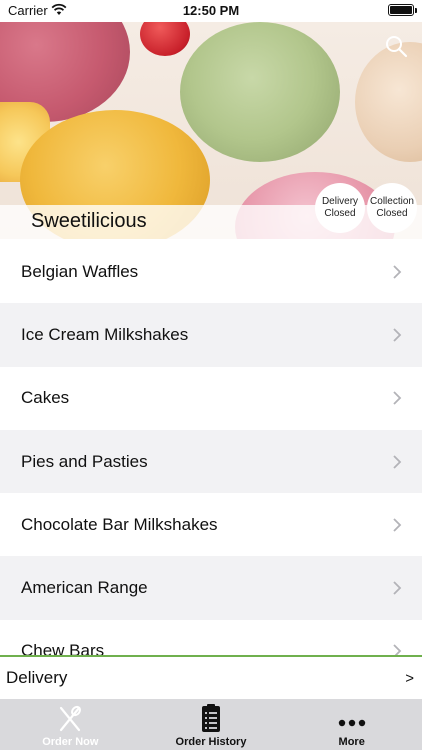 The height and width of the screenshot is (750, 422). What do you see at coordinates (211, 637) in the screenshot?
I see `menu-category-item: Chew Bars` at bounding box center [211, 637].